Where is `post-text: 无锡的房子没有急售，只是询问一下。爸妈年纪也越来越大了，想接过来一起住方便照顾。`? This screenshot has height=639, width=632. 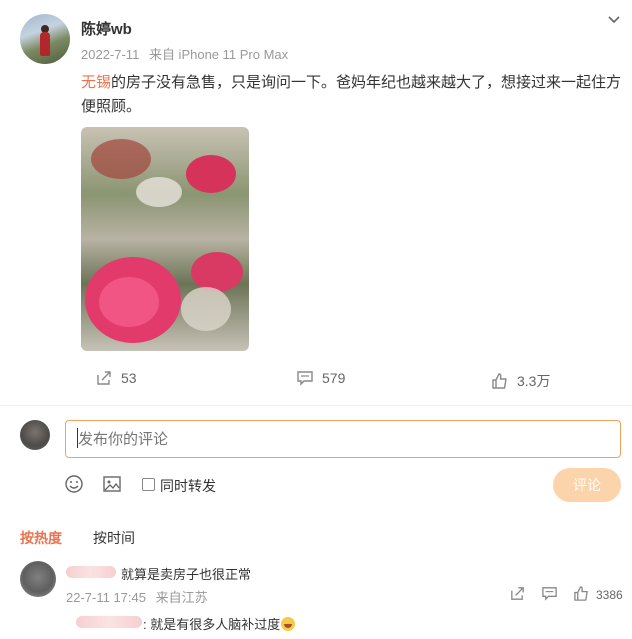
post-text: 无锡的房子没有急售，只是询问一下。爸妈年纪也越来越大了，想接过来一起住方便照顾。 is located at coordinates (353, 95).